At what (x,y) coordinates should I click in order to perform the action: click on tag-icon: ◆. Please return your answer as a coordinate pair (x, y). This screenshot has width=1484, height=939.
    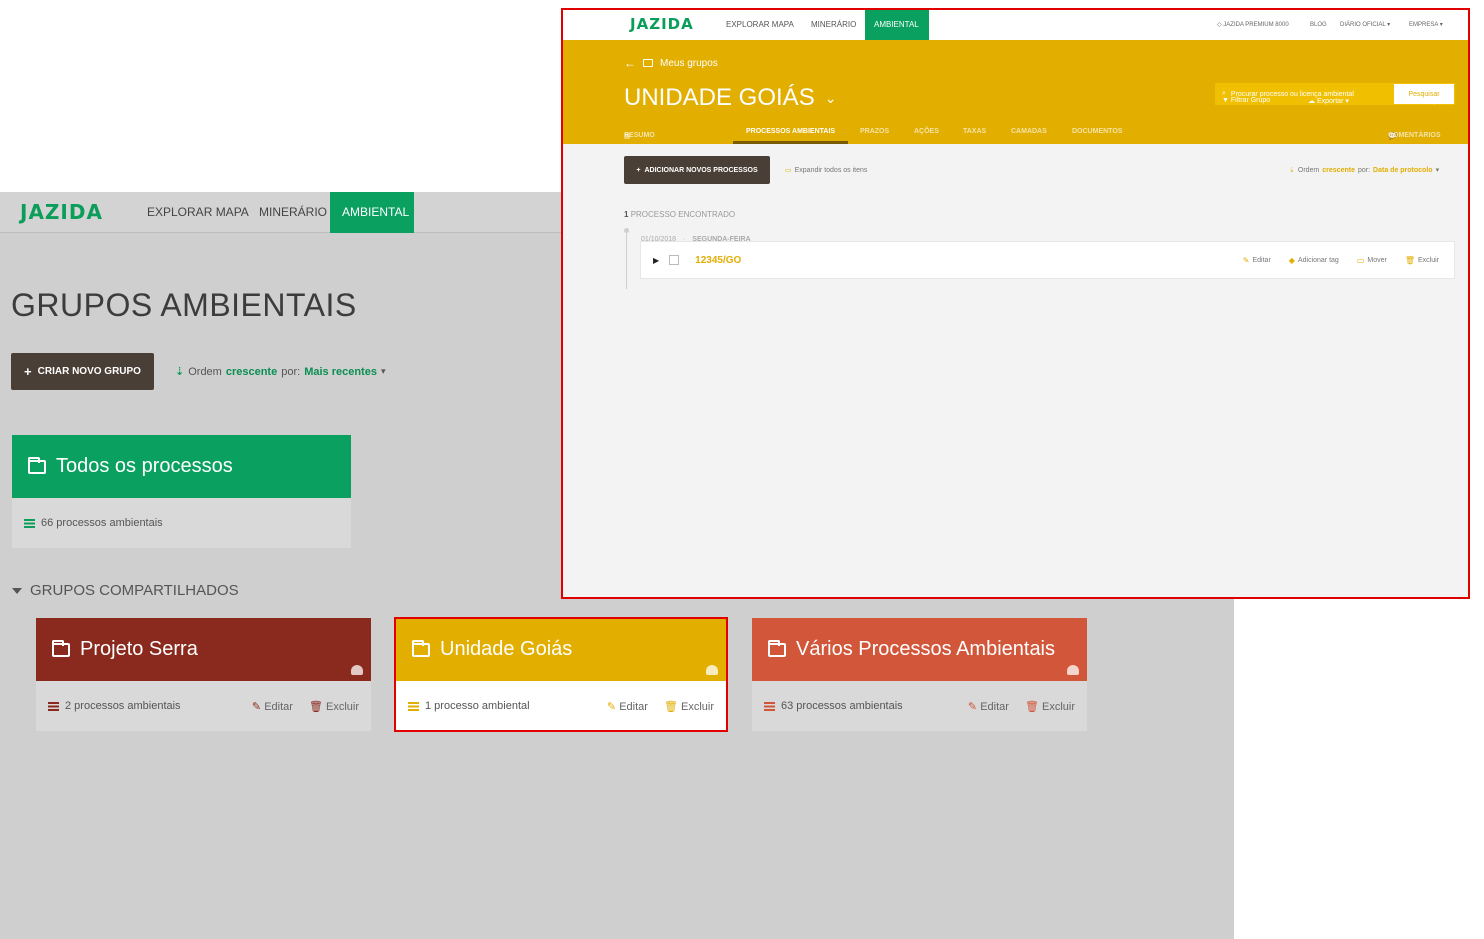
    Looking at the image, I should click on (1291, 260).